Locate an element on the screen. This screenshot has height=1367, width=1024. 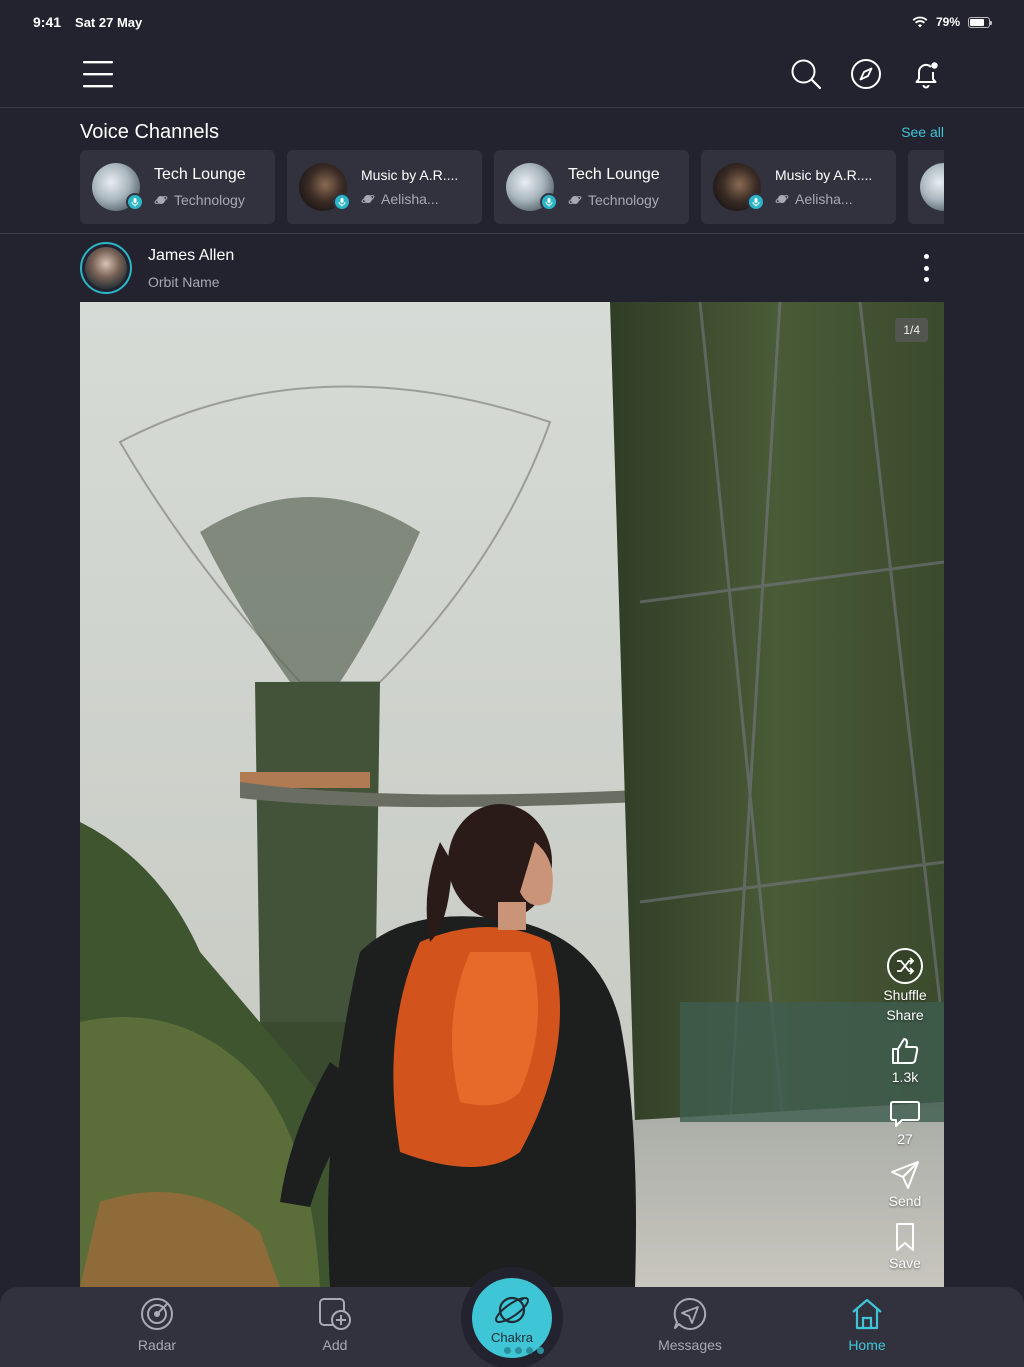
menu-icon is located at coordinates (98, 74).